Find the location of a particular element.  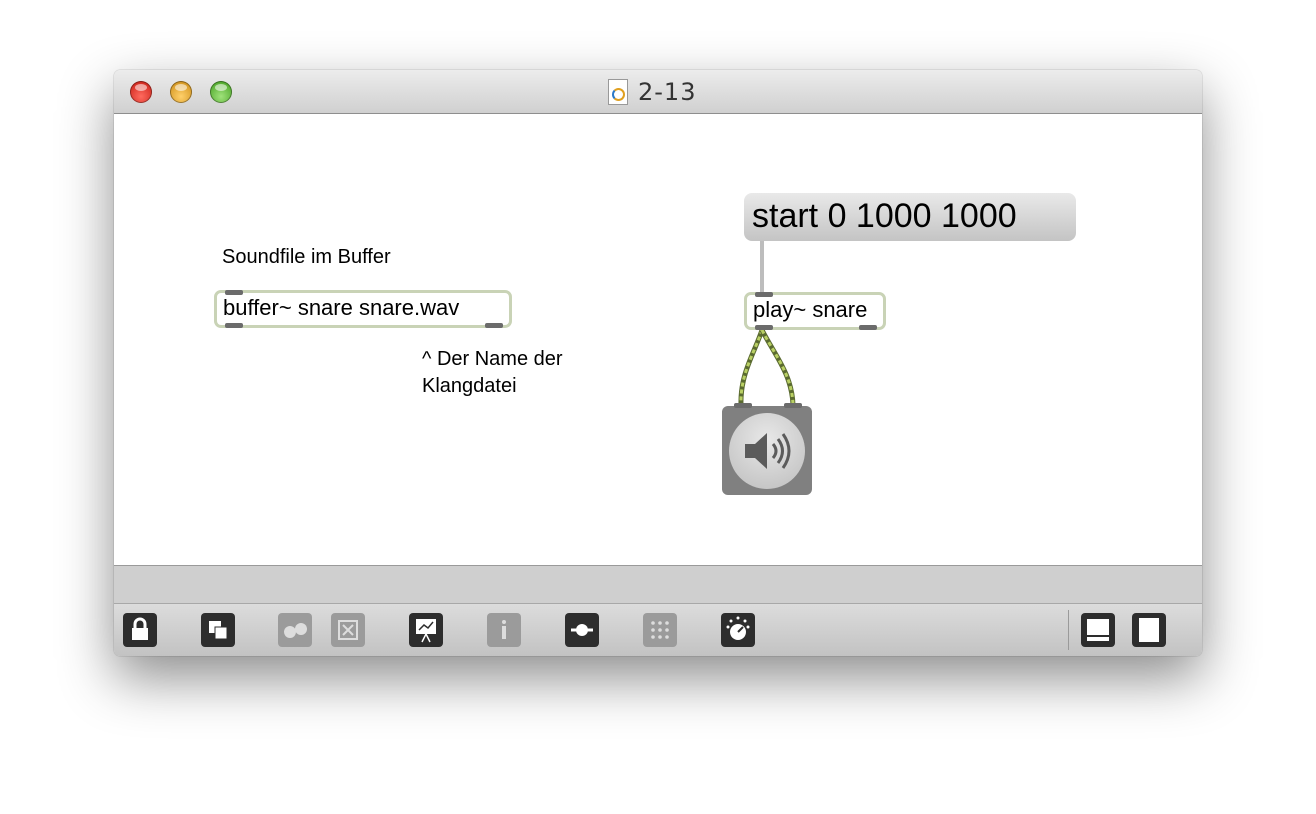

speaker-icon is located at coordinates (767, 451).